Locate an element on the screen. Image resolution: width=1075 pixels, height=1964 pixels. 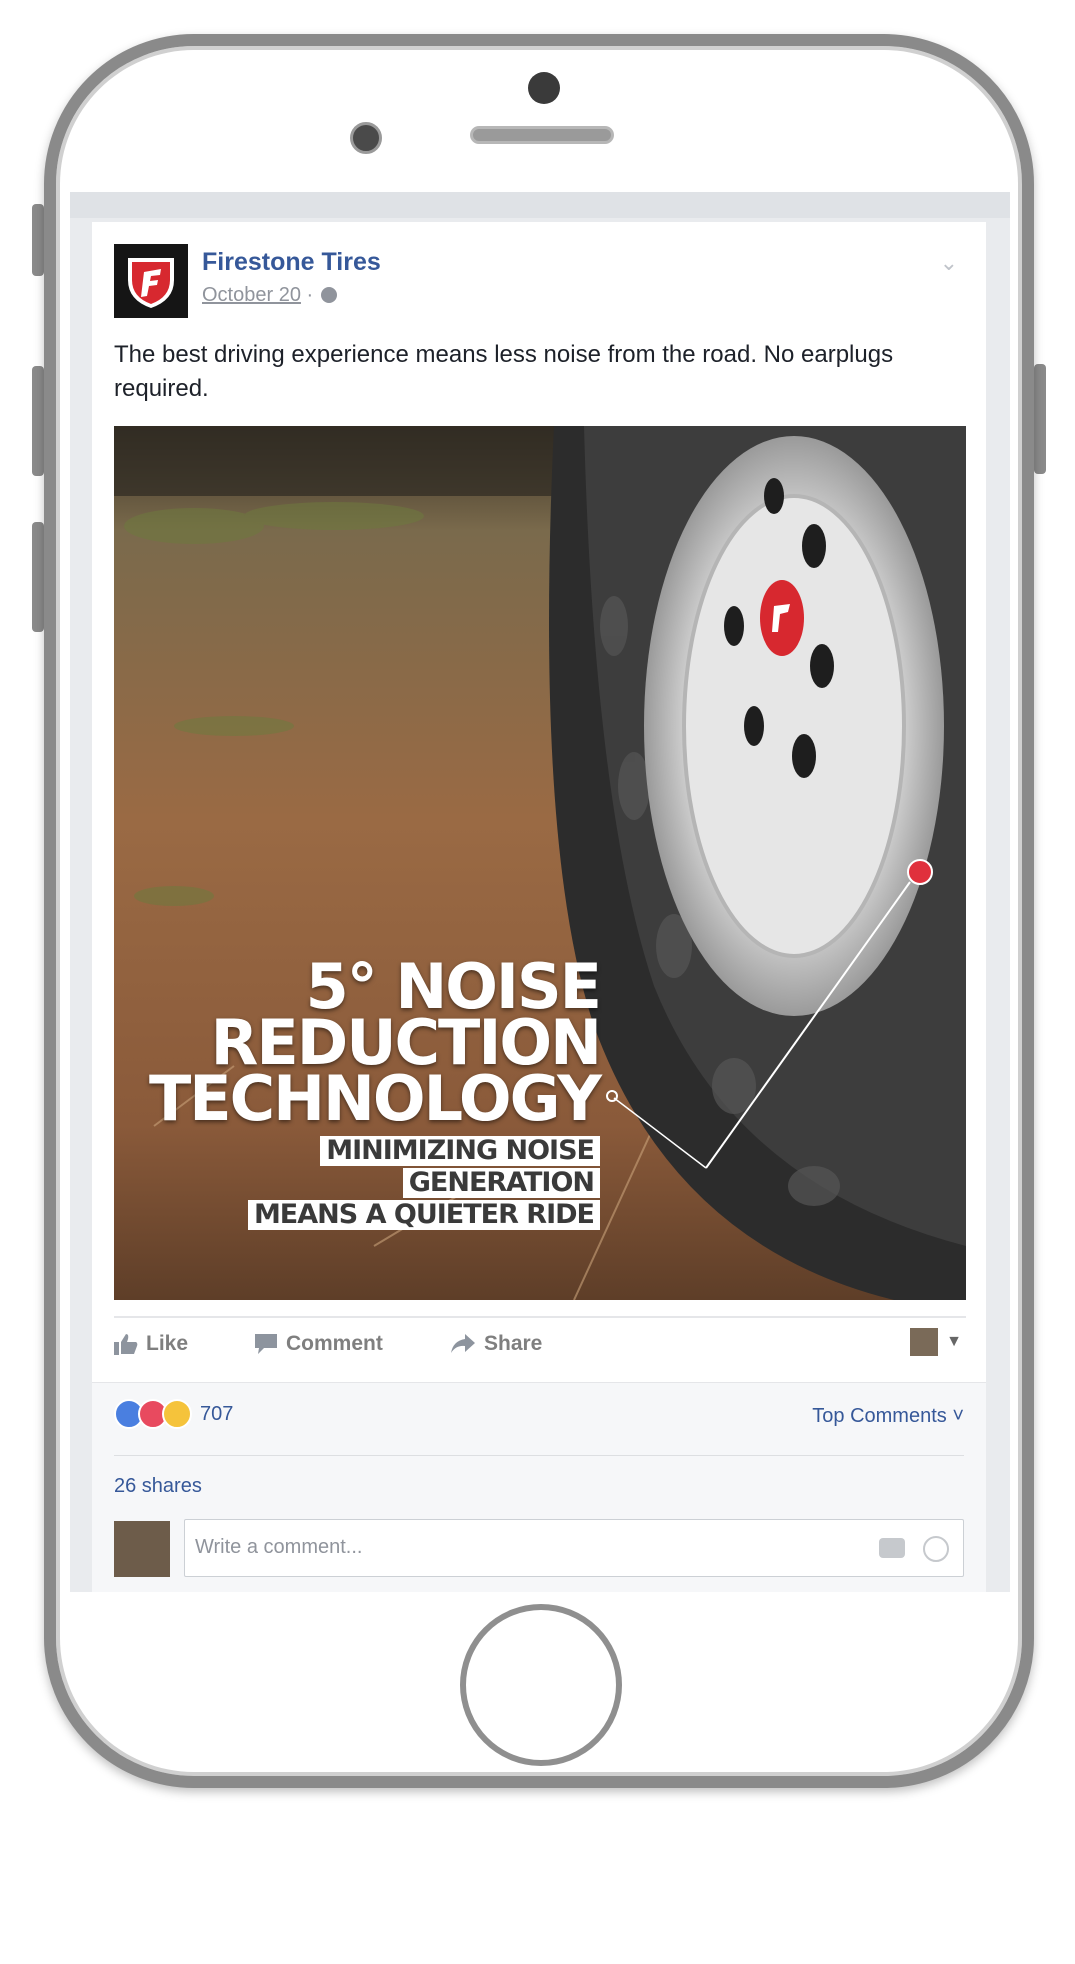
post-meta: October 20 · is located at coordinates (269, 295).